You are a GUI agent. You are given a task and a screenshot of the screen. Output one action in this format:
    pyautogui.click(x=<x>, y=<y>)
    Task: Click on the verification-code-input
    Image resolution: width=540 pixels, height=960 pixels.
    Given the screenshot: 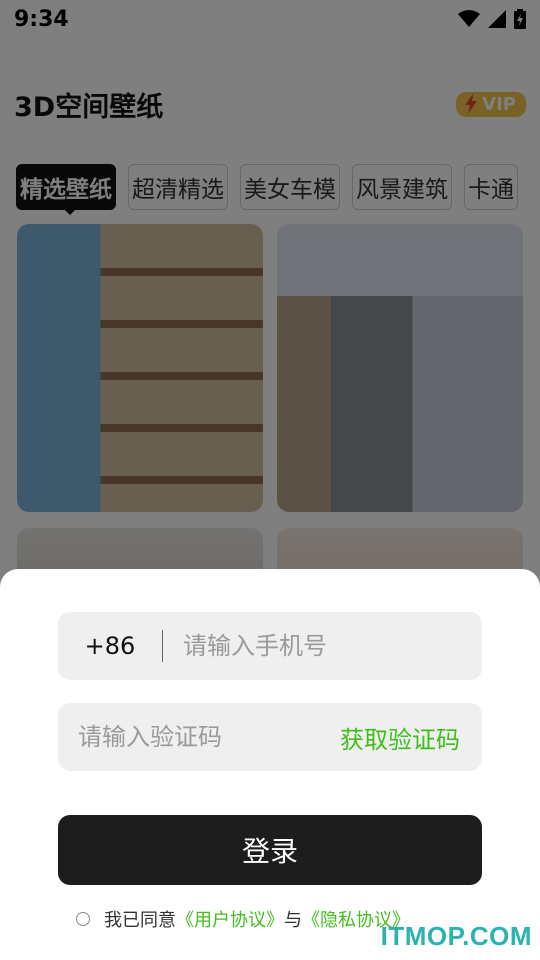 What is the action you would take?
    pyautogui.click(x=183, y=737)
    